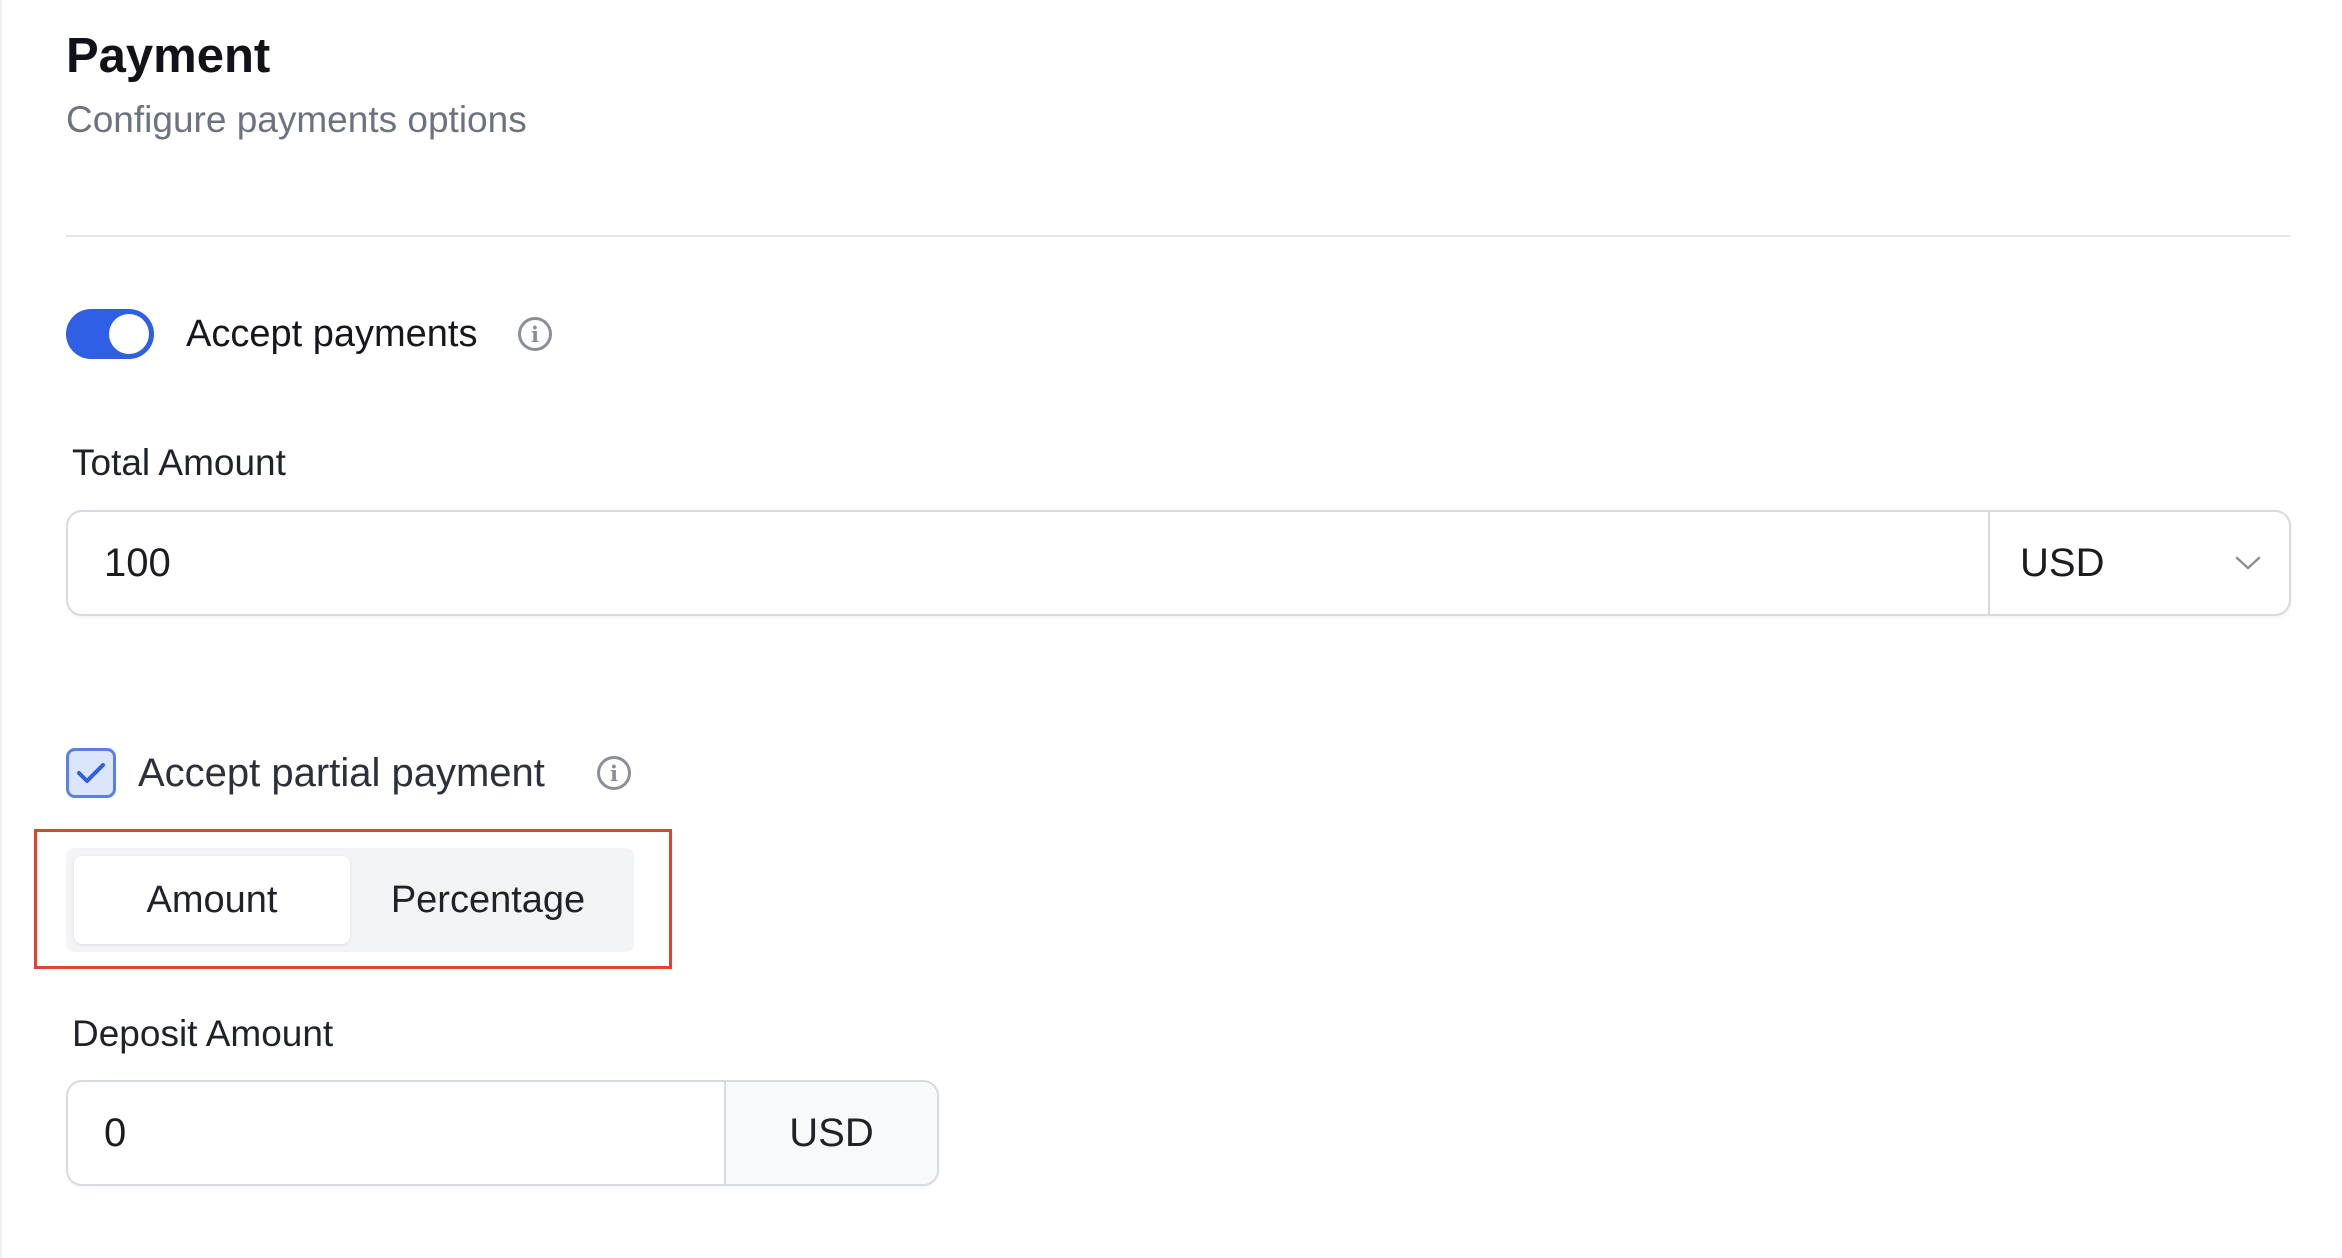  I want to click on accept-payments-label: Accept payments, so click(332, 334).